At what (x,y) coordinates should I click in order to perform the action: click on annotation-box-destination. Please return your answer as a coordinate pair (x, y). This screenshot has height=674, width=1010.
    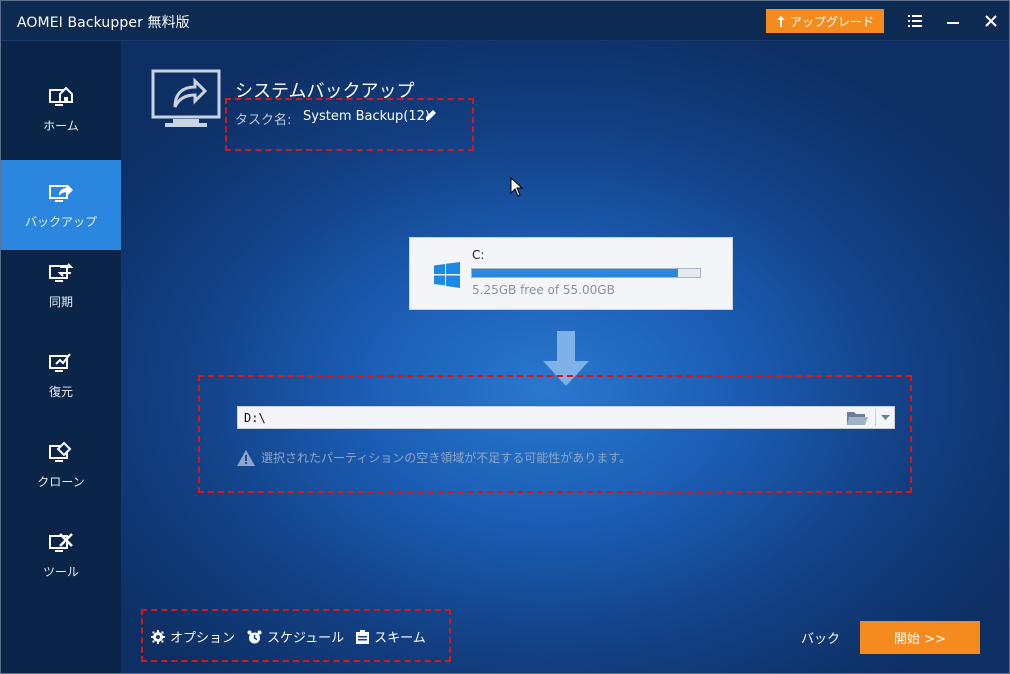
    Looking at the image, I should click on (555, 434).